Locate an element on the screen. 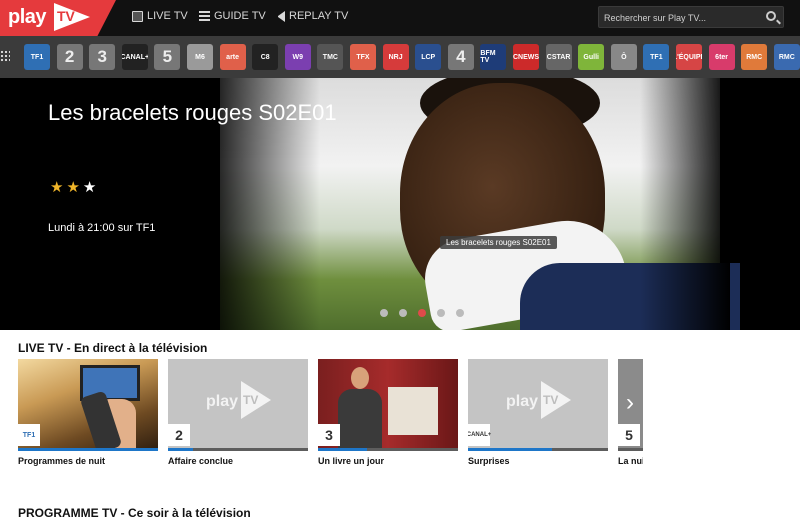 The width and height of the screenshot is (800, 524). programme-section-title: PROGRAMME TV - Ce soir à la télévision is located at coordinates (134, 513).